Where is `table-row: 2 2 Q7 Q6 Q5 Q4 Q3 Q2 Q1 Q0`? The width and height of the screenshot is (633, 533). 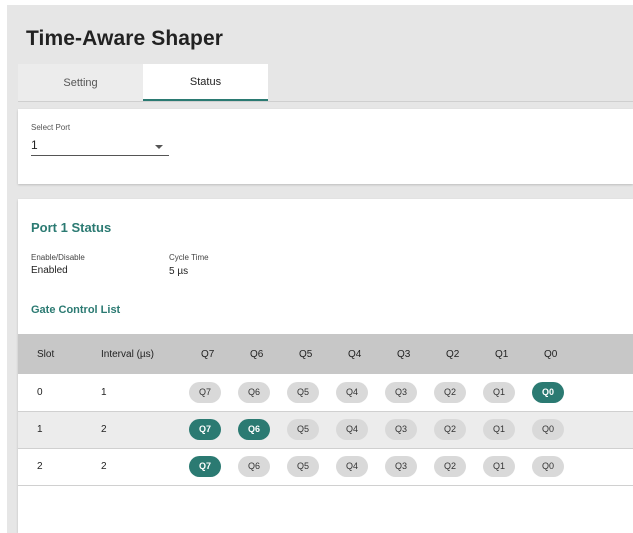 table-row: 2 2 Q7 Q6 Q5 Q4 Q3 Q2 Q1 Q0 is located at coordinates (325, 467).